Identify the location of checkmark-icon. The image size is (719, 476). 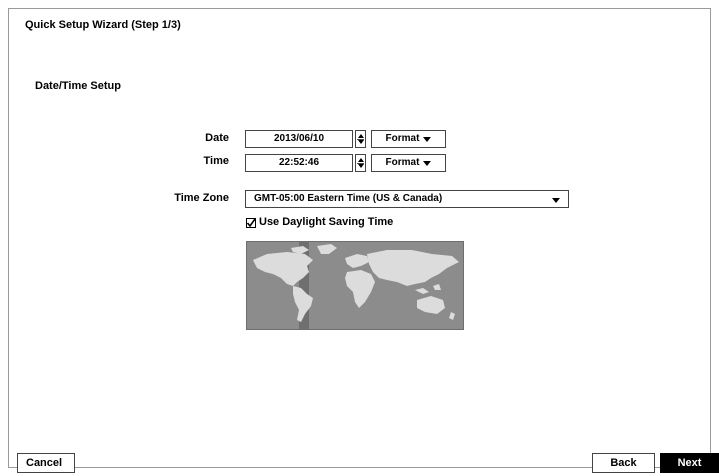
(251, 223).